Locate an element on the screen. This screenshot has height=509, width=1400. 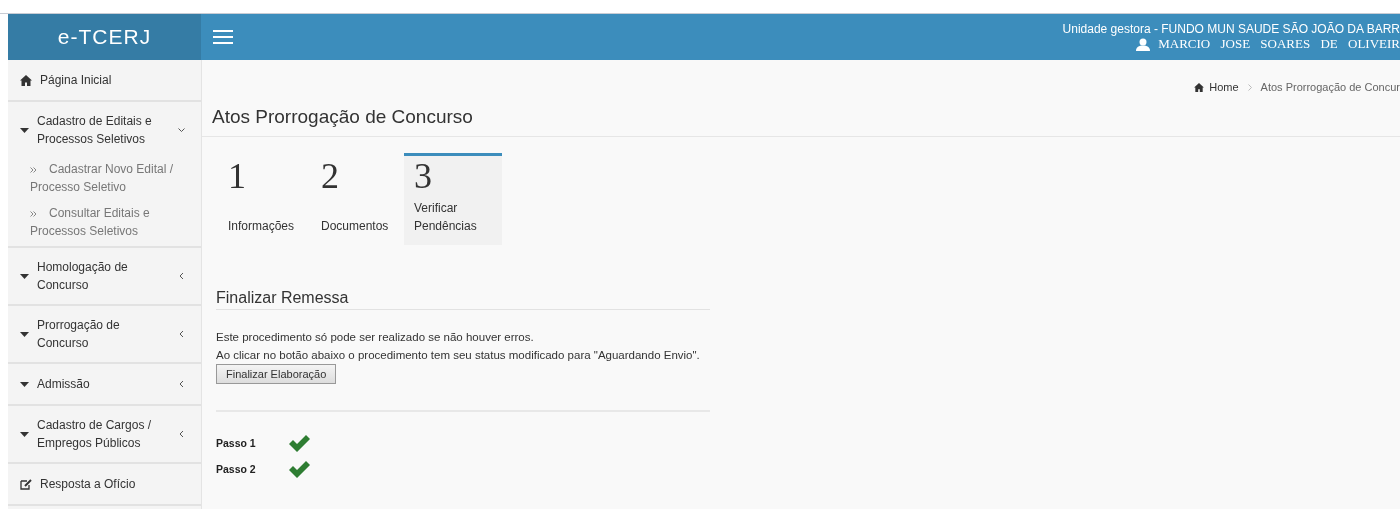
chevron-right-icon is located at coordinates (1249, 87).